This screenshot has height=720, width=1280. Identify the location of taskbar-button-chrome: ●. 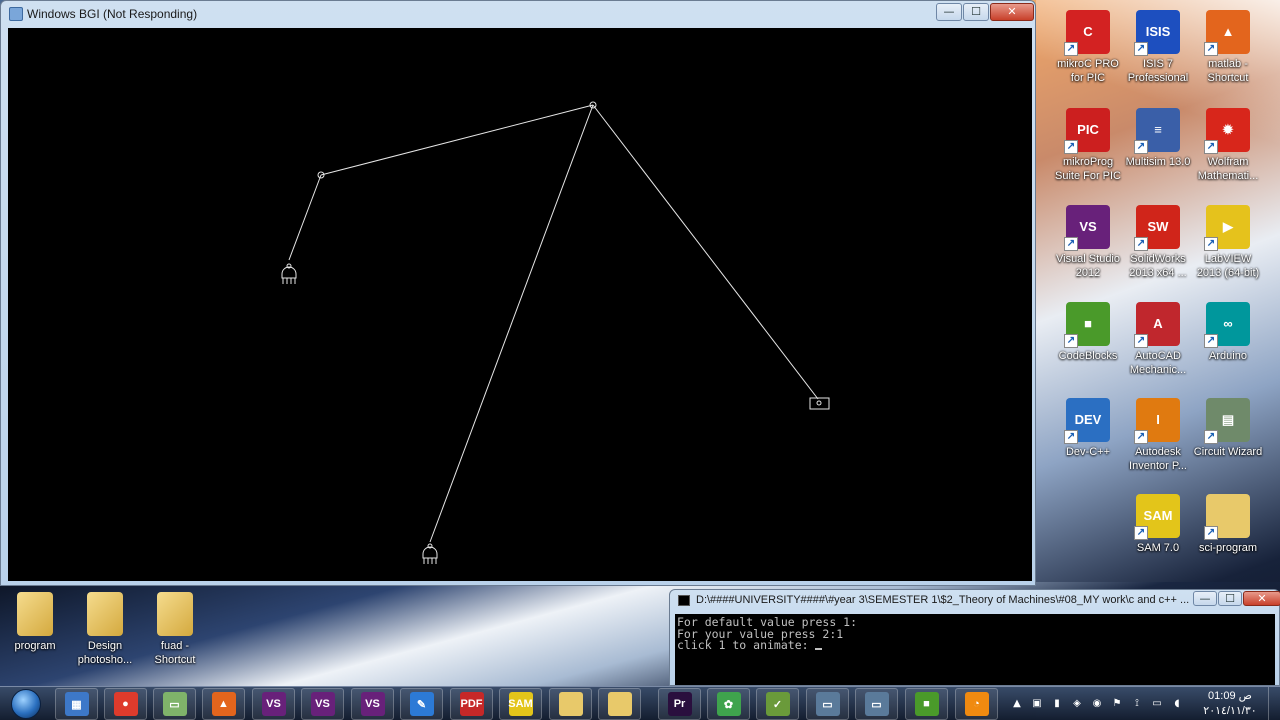
(125, 704).